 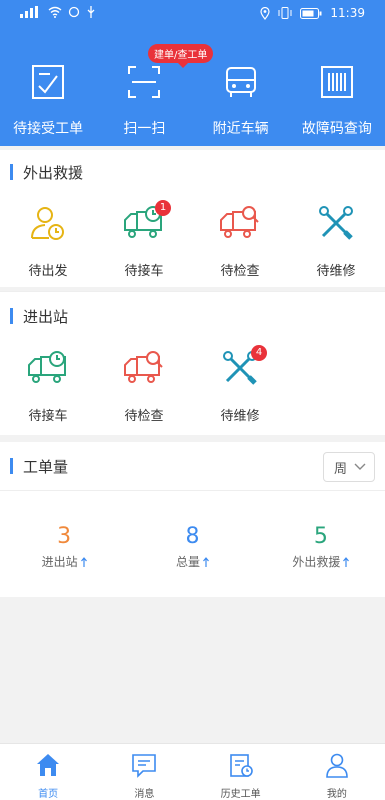 I want to click on period-select-value: 周, so click(x=341, y=469).